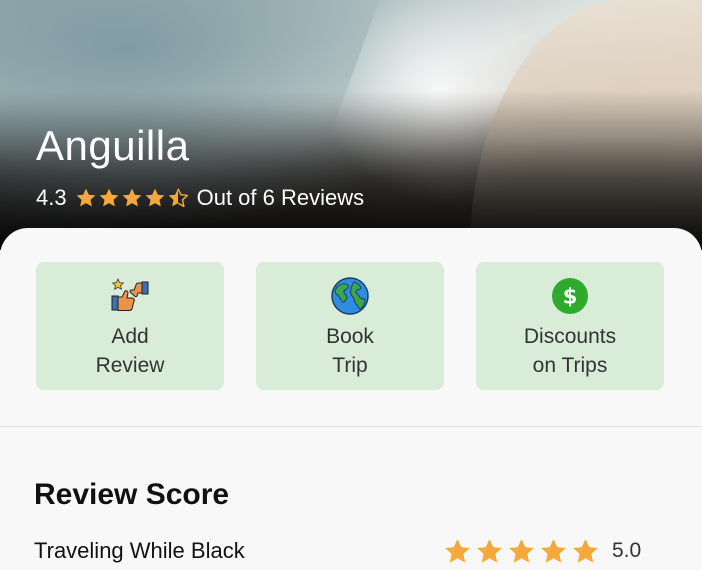  What do you see at coordinates (113, 145) in the screenshot?
I see `place-title: Anguilla` at bounding box center [113, 145].